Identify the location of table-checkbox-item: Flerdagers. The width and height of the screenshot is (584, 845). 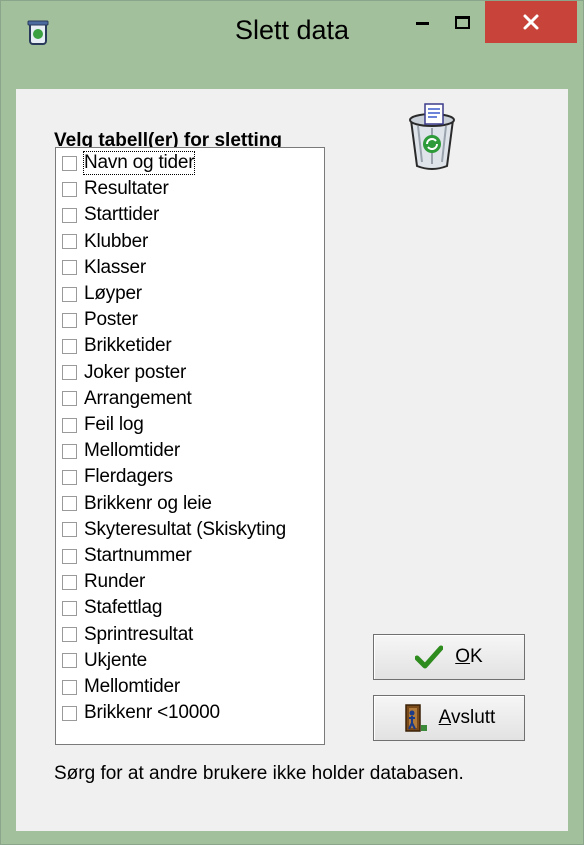
(117, 477).